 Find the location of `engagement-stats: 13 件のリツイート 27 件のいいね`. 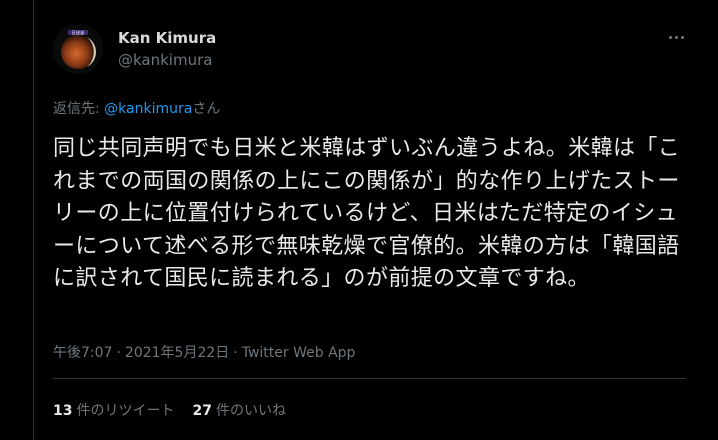

engagement-stats: 13 件のリツイート 27 件のいいね is located at coordinates (169, 410).